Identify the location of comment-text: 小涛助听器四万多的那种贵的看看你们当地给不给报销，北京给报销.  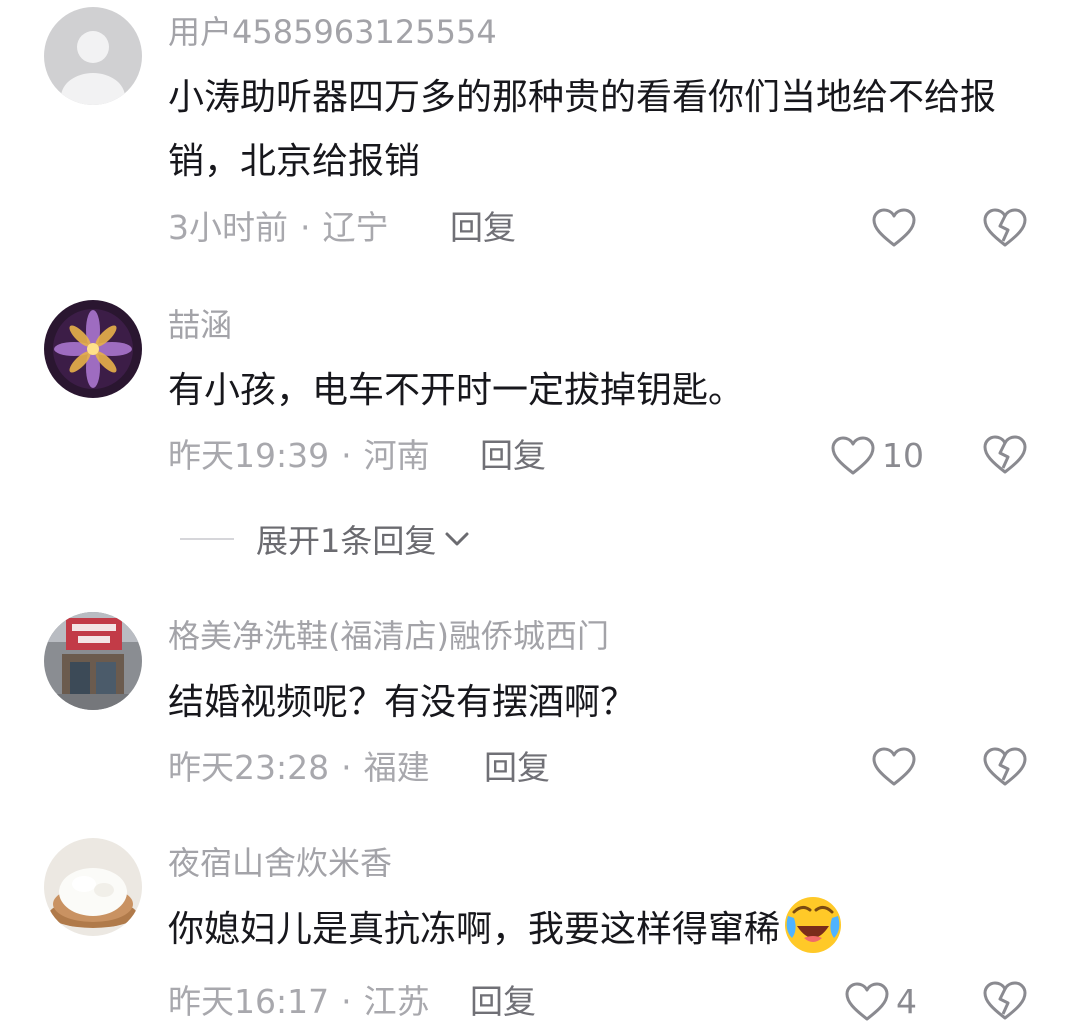
(582, 129).